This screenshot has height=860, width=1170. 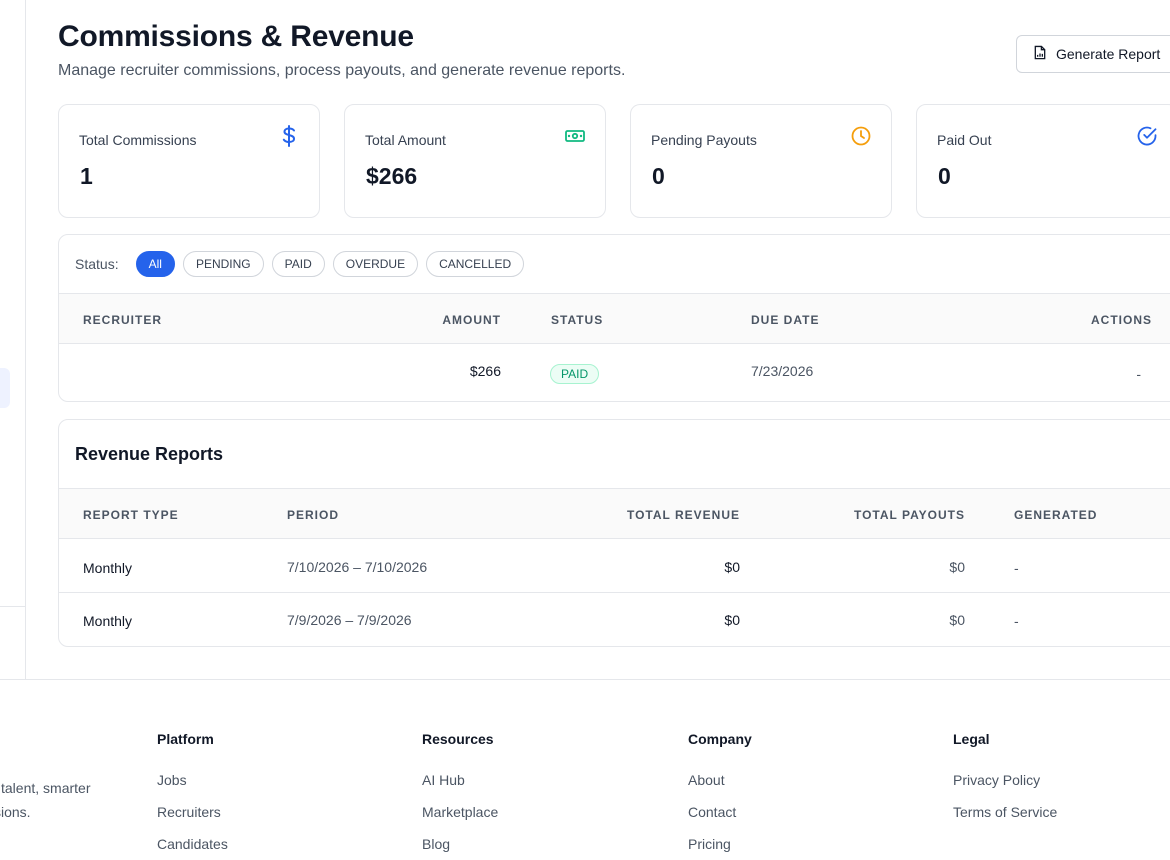 What do you see at coordinates (375, 264) in the screenshot?
I see `filter-chip-overdue: OVERDUE` at bounding box center [375, 264].